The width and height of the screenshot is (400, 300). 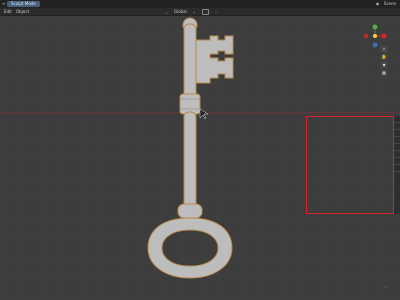 What do you see at coordinates (384, 57) in the screenshot?
I see `pan-icon: ✋` at bounding box center [384, 57].